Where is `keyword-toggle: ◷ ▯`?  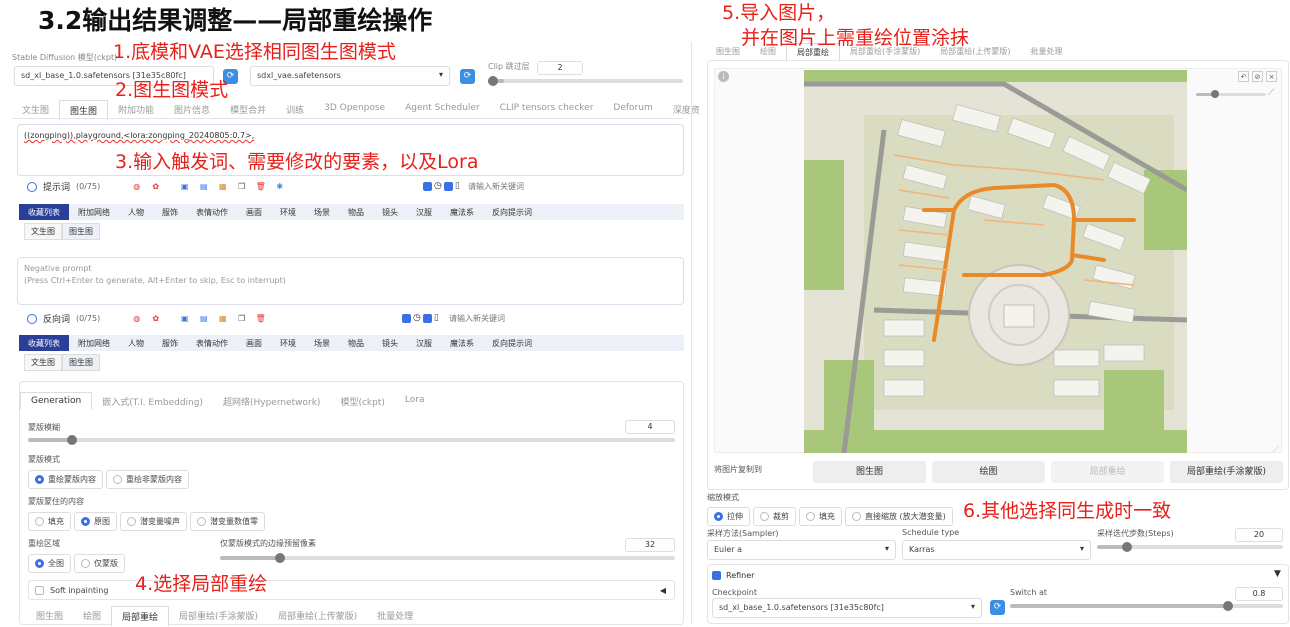
keyword-toggle: ◷ ▯ is located at coordinates (441, 186).